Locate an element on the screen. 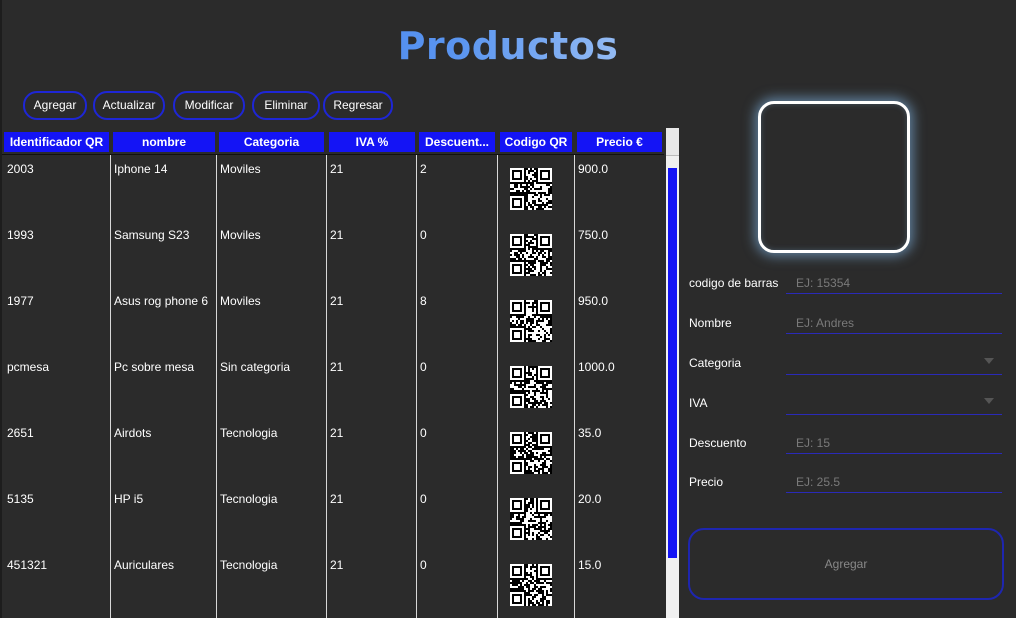 This screenshot has height=618, width=1016. precio-label: Precio is located at coordinates (706, 482).